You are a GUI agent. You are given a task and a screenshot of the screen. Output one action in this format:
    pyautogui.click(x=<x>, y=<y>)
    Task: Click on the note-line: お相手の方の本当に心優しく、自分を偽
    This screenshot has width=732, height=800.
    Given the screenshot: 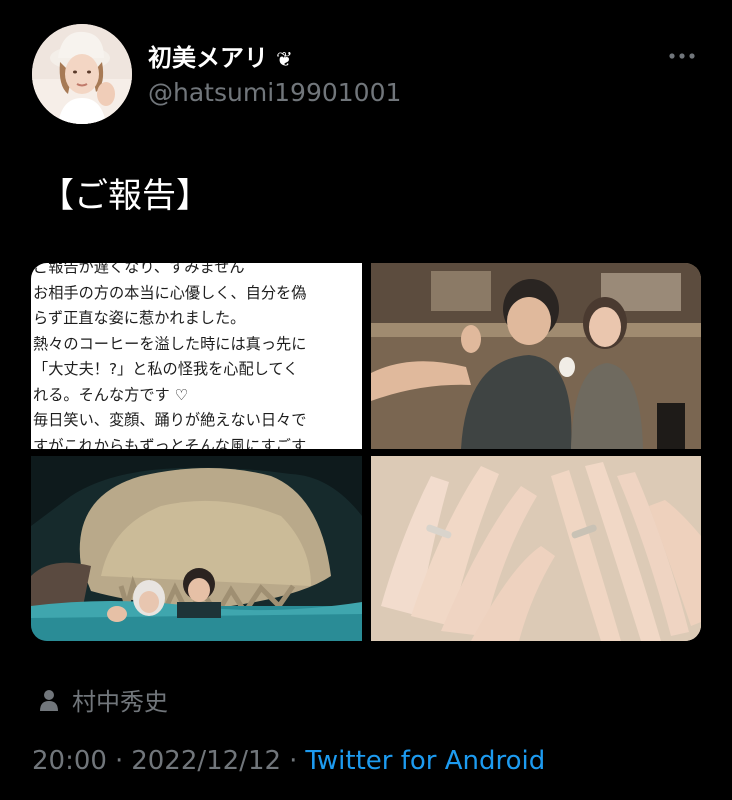 What is the action you would take?
    pyautogui.click(x=170, y=292)
    